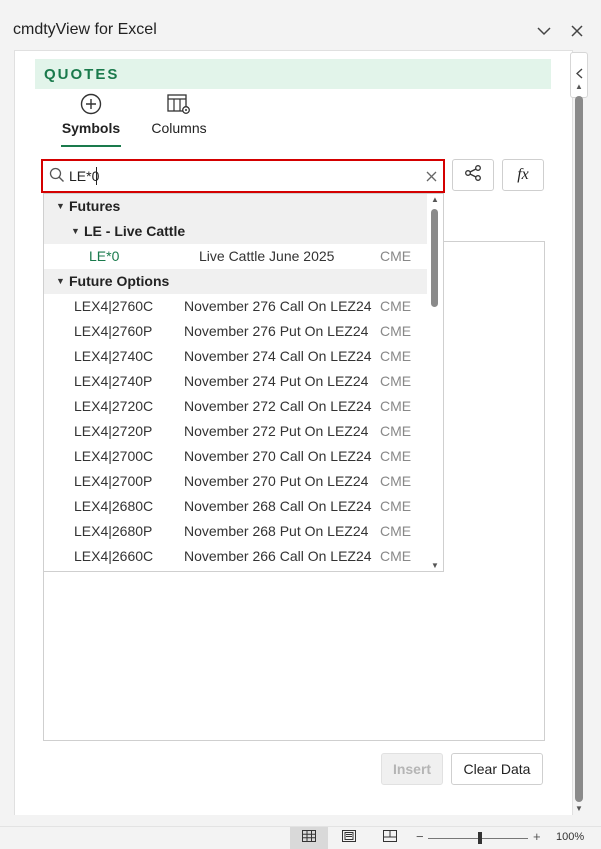 The width and height of the screenshot is (601, 849). Describe the element at coordinates (278, 506) in the screenshot. I see `description-cell: November 268 Call On LEZ24` at that location.